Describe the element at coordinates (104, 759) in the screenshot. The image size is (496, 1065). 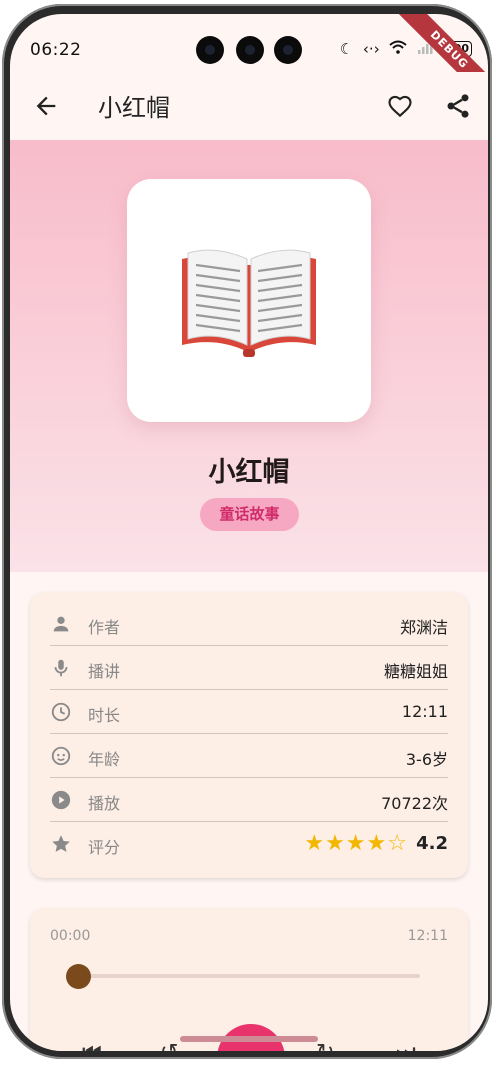
I see `info-label: 年龄` at that location.